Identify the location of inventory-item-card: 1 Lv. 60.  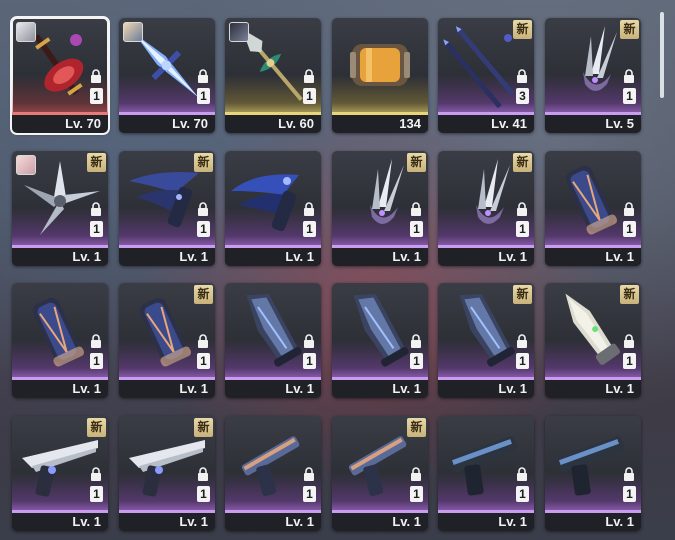
(273, 75).